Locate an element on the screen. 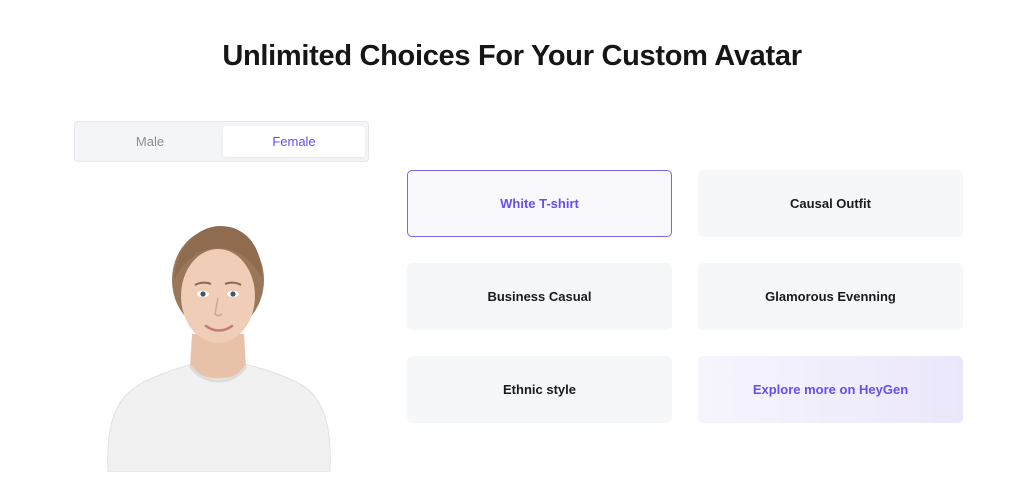 This screenshot has height=502, width=1024. gender-option-male: Male is located at coordinates (150, 141).